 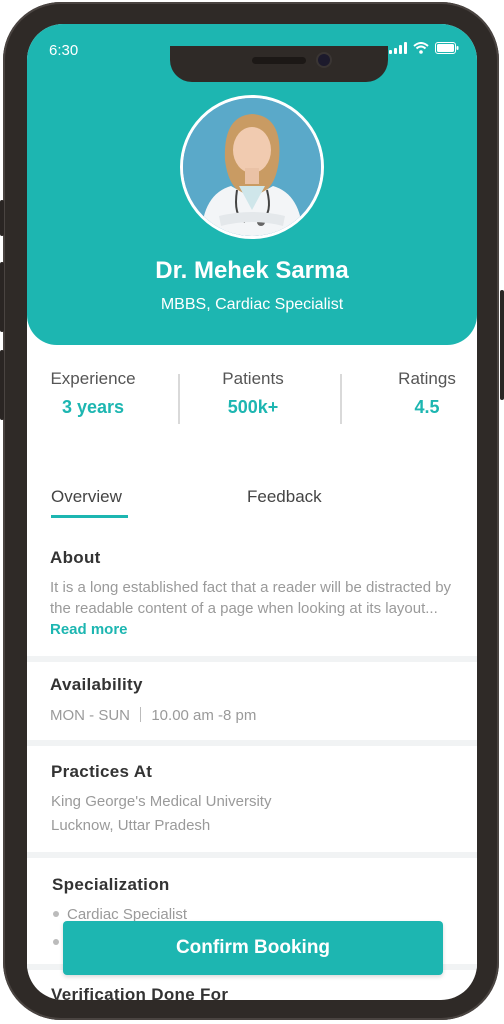 What do you see at coordinates (427, 378) in the screenshot?
I see `stat-label: Ratings` at bounding box center [427, 378].